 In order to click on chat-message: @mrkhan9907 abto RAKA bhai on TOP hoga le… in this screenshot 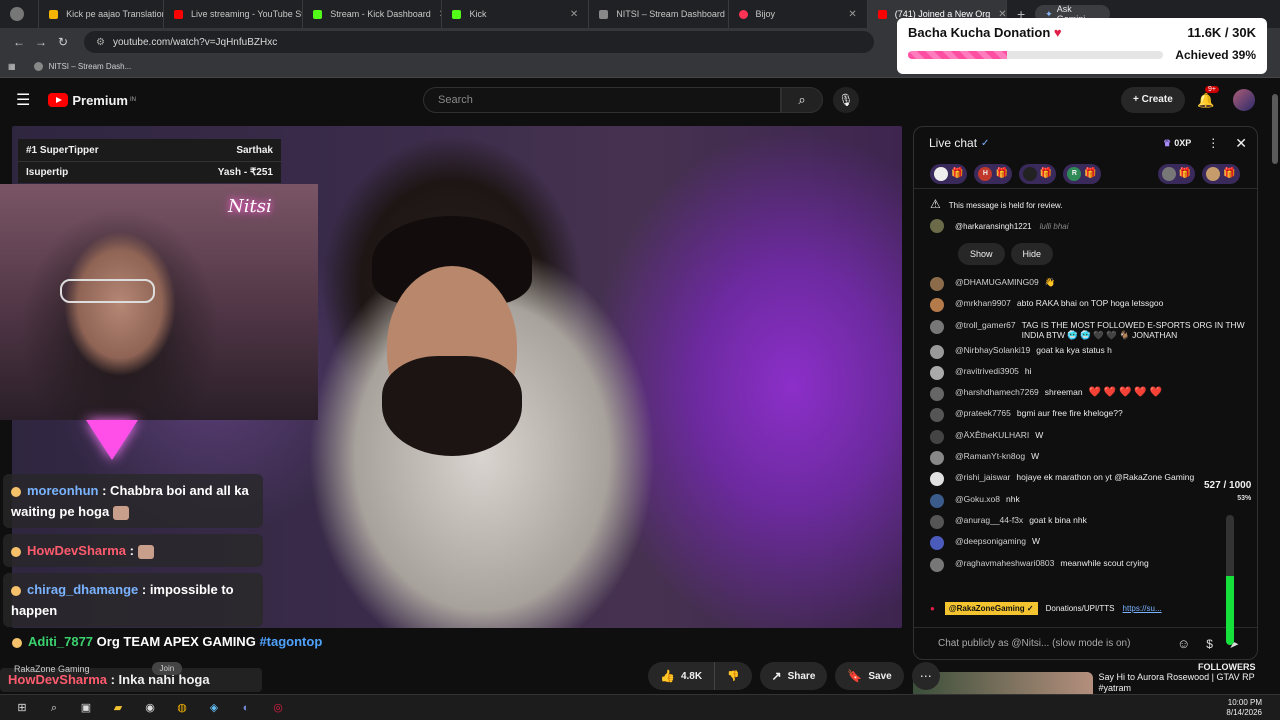, I will do `click(1093, 304)`.